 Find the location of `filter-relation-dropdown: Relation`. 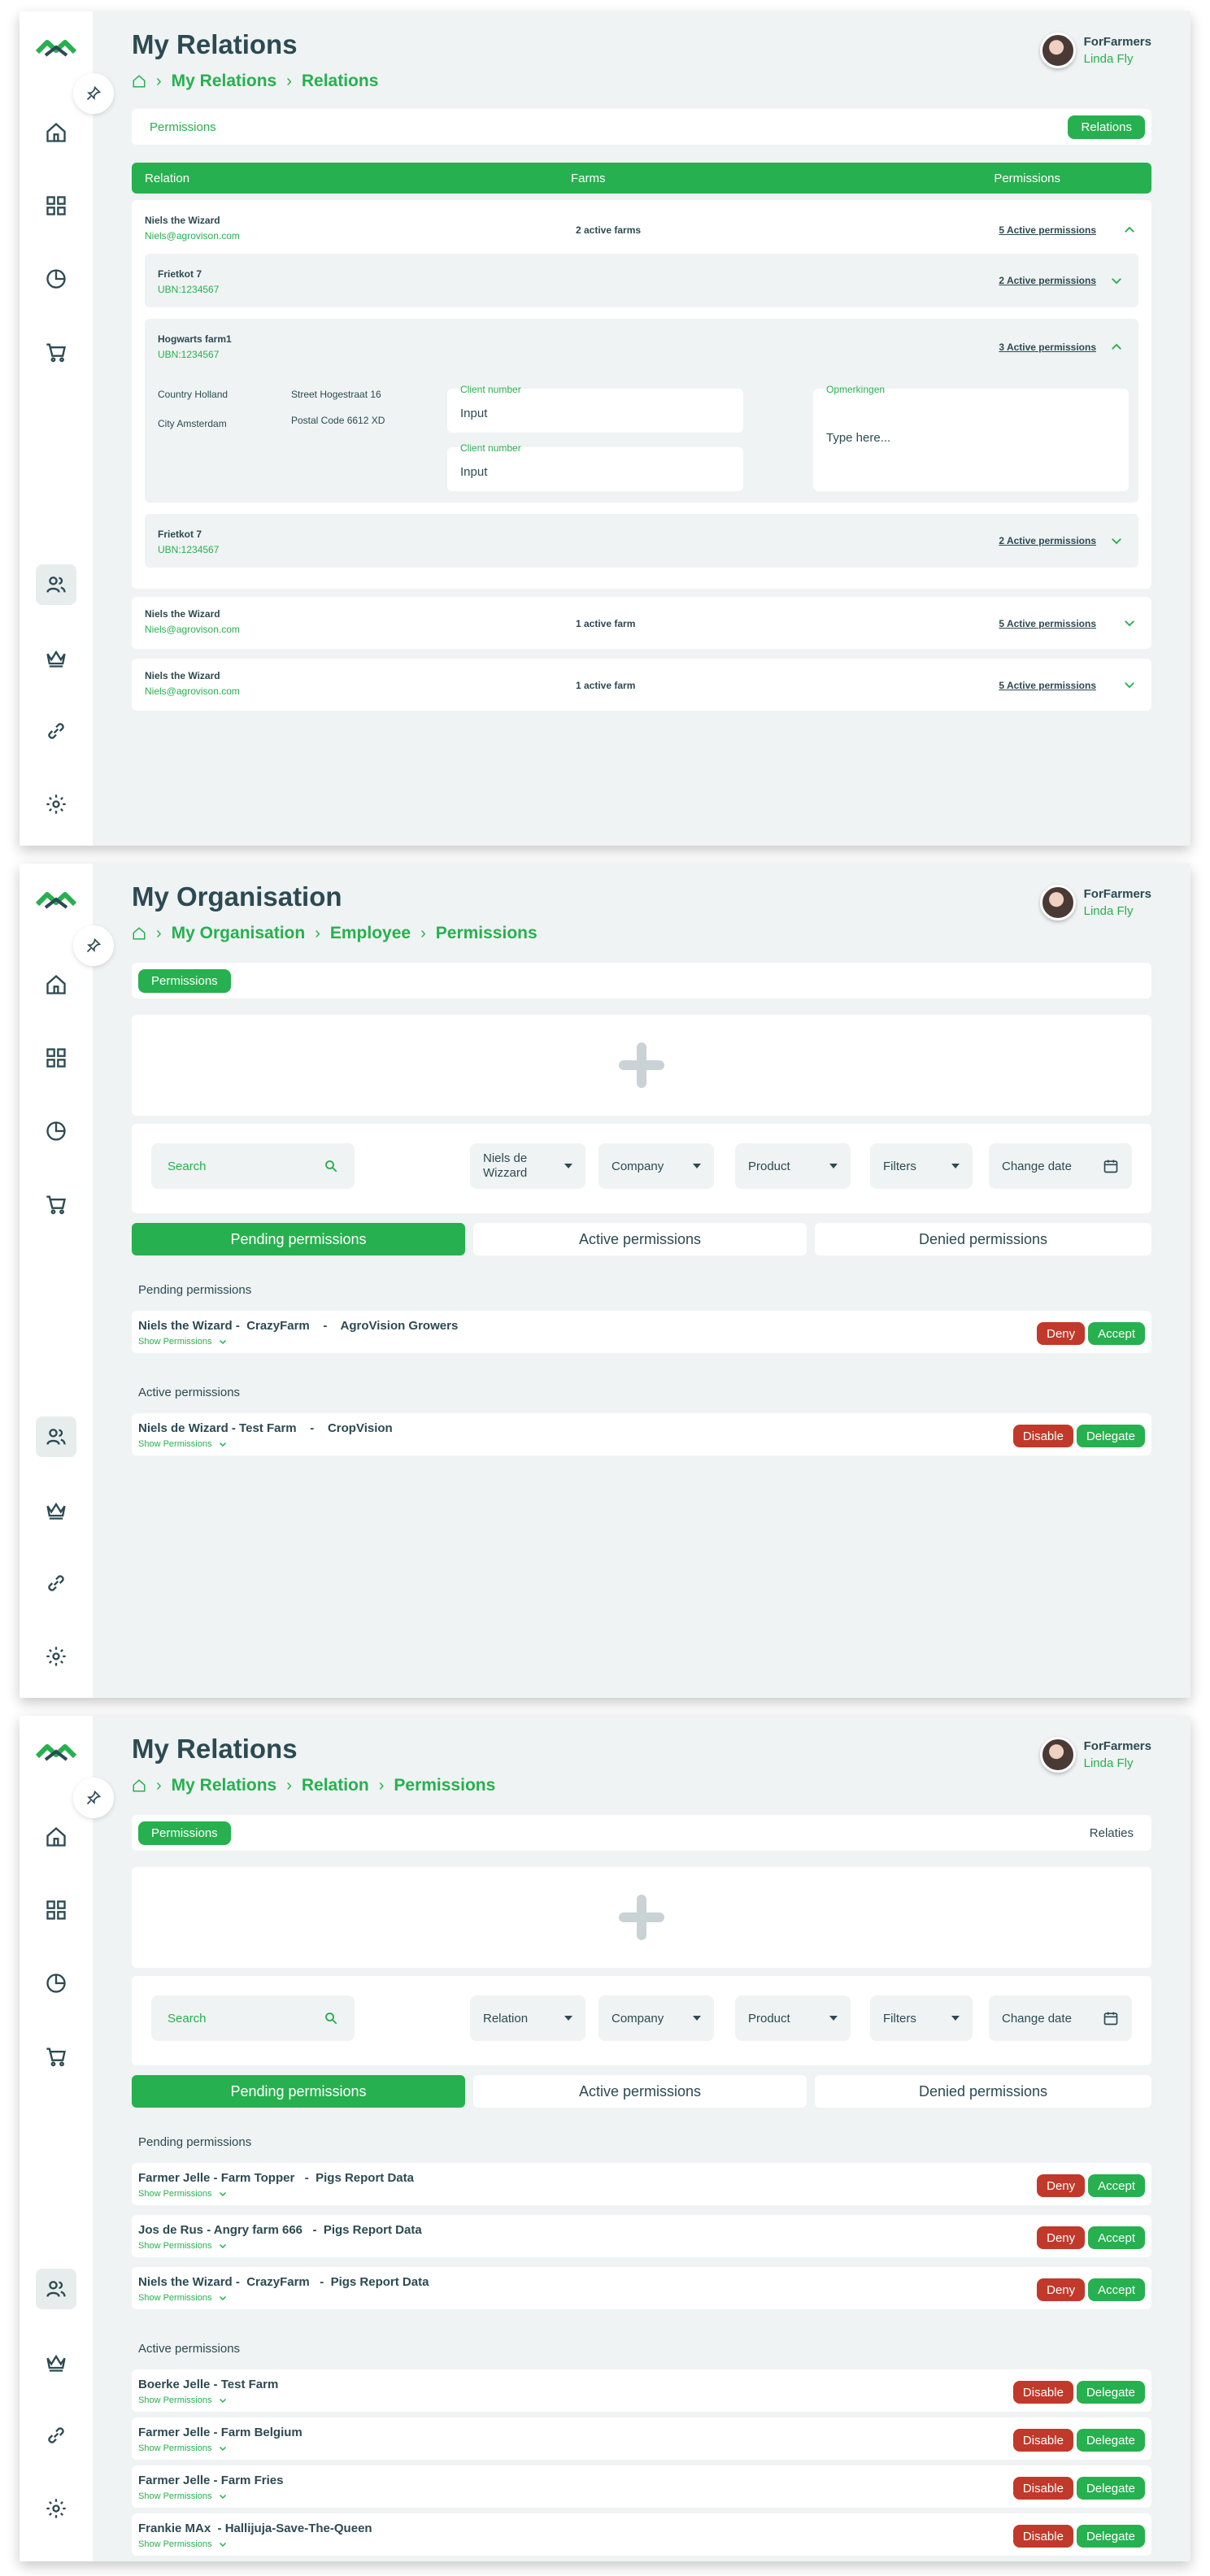

filter-relation-dropdown: Relation is located at coordinates (527, 2018).